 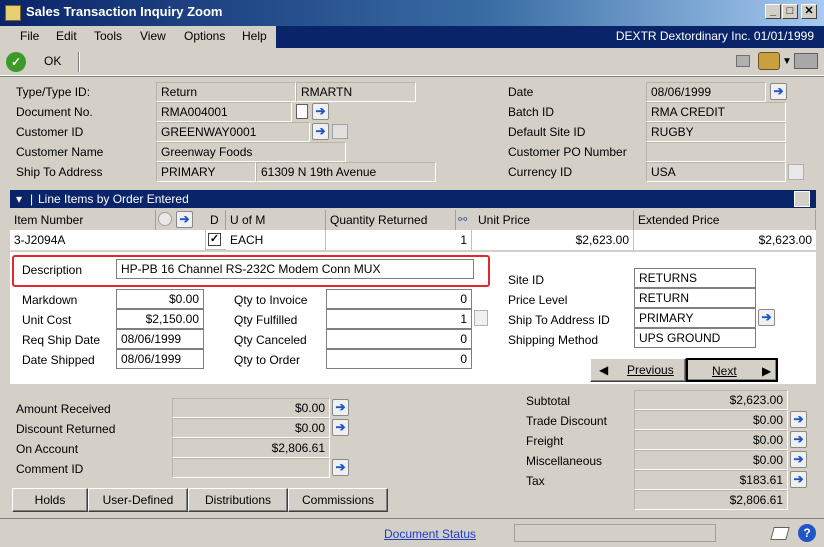 What do you see at coordinates (798, 439) in the screenshot?
I see `freight-arrow-icon: ➔` at bounding box center [798, 439].